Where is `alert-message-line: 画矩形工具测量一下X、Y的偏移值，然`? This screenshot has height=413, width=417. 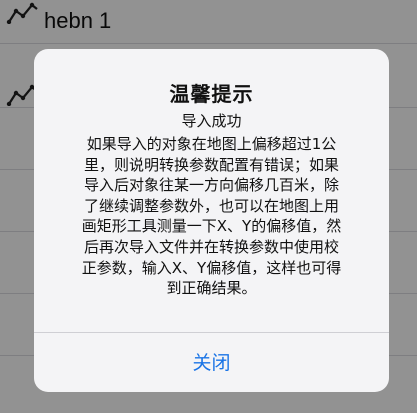
alert-message-line: 画矩形工具测量一下X、Y的偏移值，然 is located at coordinates (211, 226).